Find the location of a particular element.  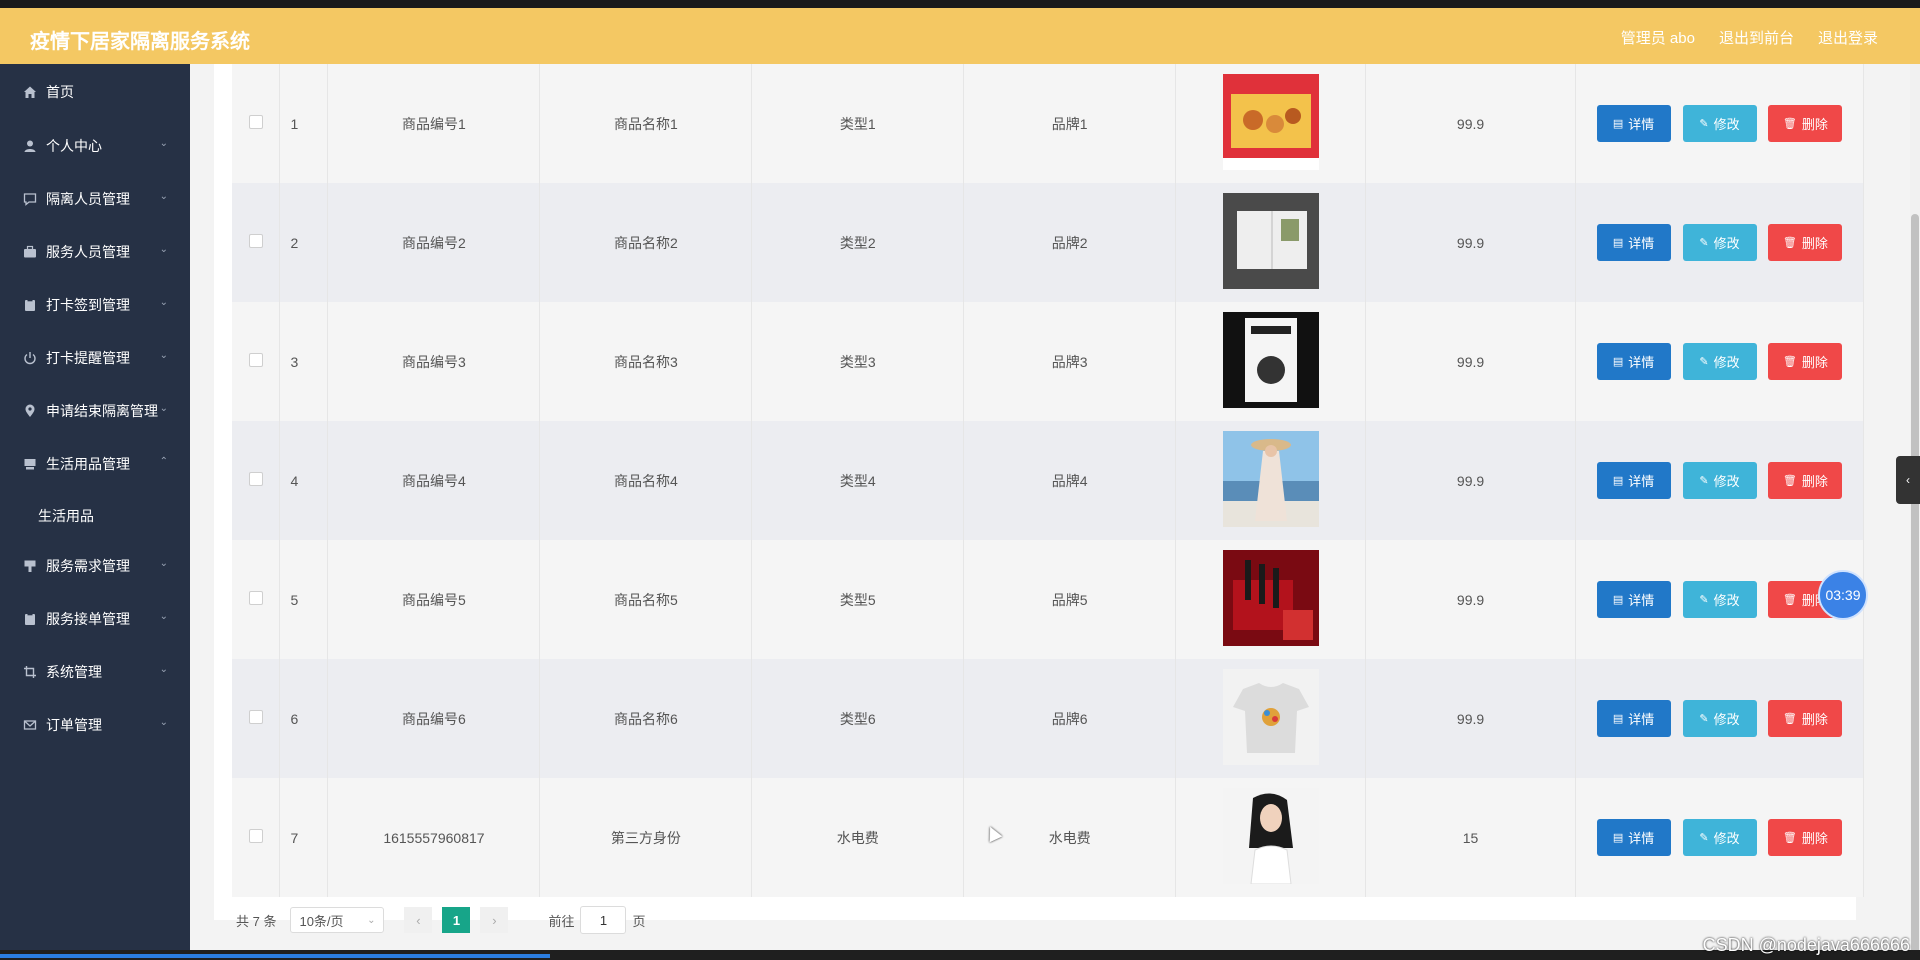

row-index: 6 is located at coordinates (304, 718).